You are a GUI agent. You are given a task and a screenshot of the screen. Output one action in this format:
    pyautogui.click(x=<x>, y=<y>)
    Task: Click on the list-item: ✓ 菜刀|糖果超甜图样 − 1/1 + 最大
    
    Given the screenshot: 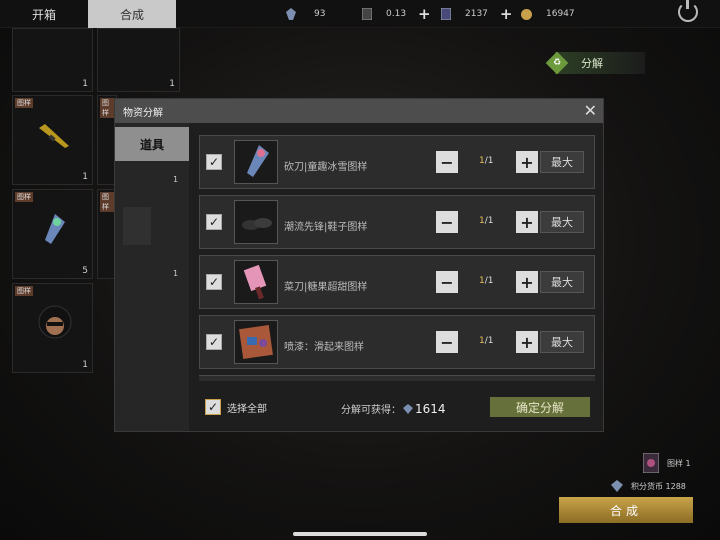 What is the action you would take?
    pyautogui.click(x=397, y=282)
    